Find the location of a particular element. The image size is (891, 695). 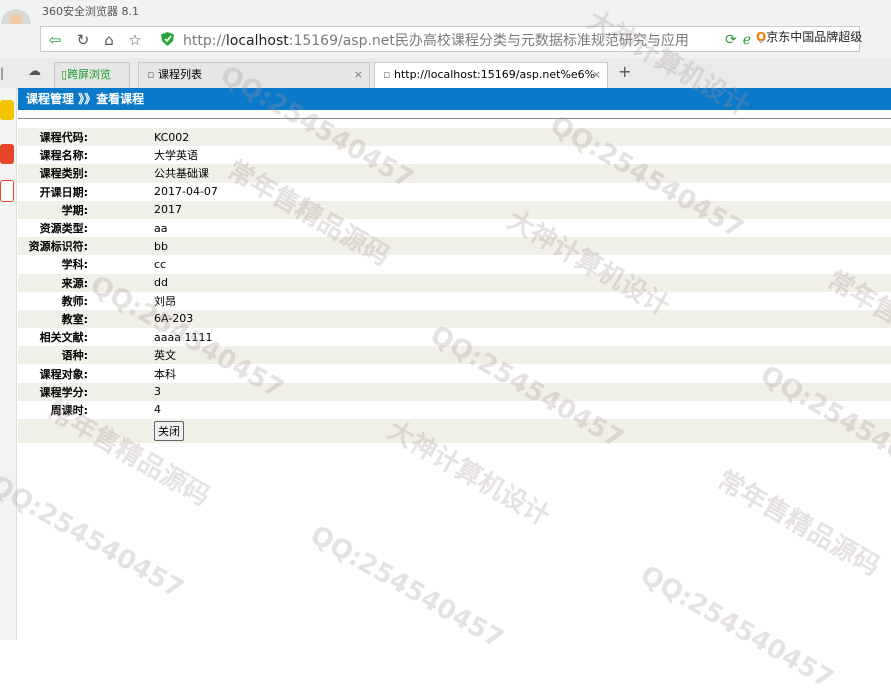

table-row: 课程学分: 3 is located at coordinates (454, 392).